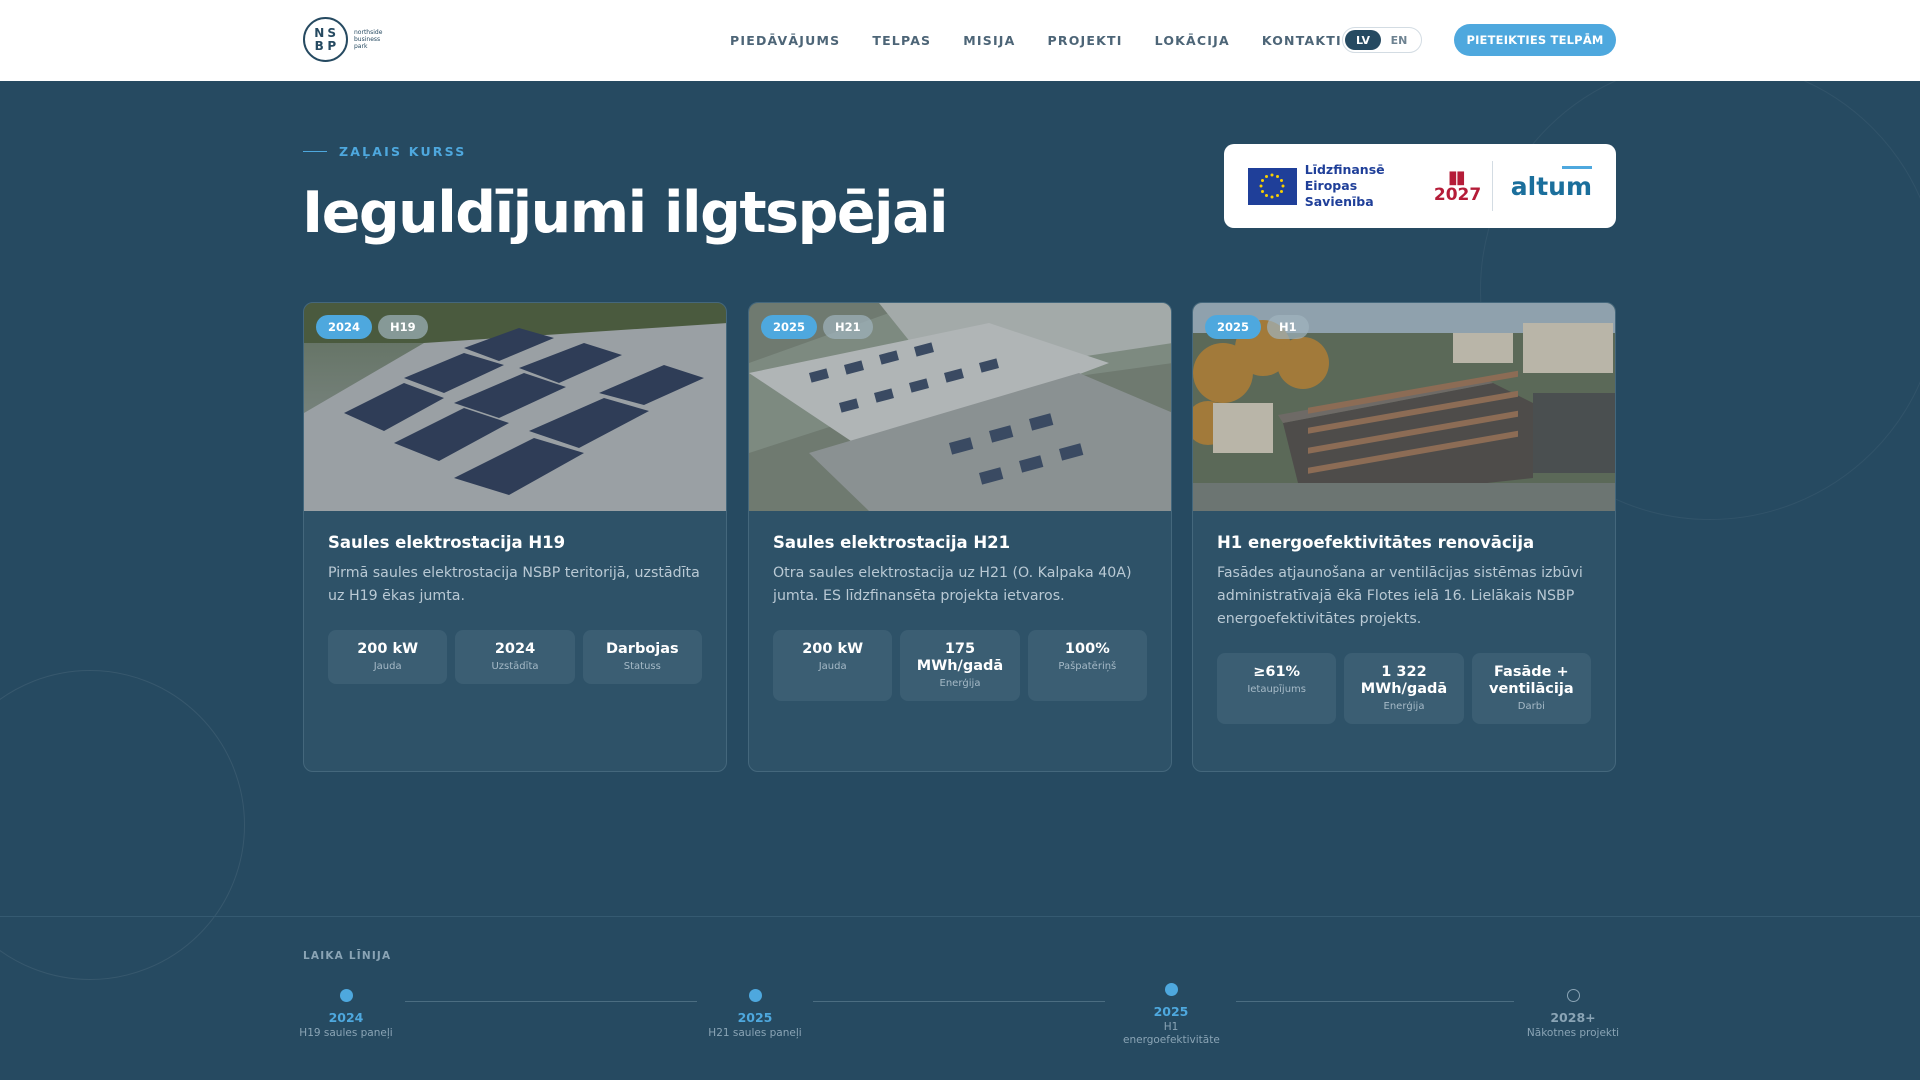 The width and height of the screenshot is (1920, 1080). I want to click on nav-link-projekti: PROJEKTI, so click(1085, 40).